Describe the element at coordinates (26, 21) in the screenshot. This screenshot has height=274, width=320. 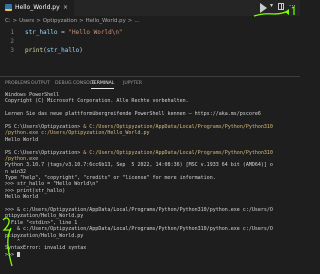
I see `breadcrumb-item: Users` at that location.